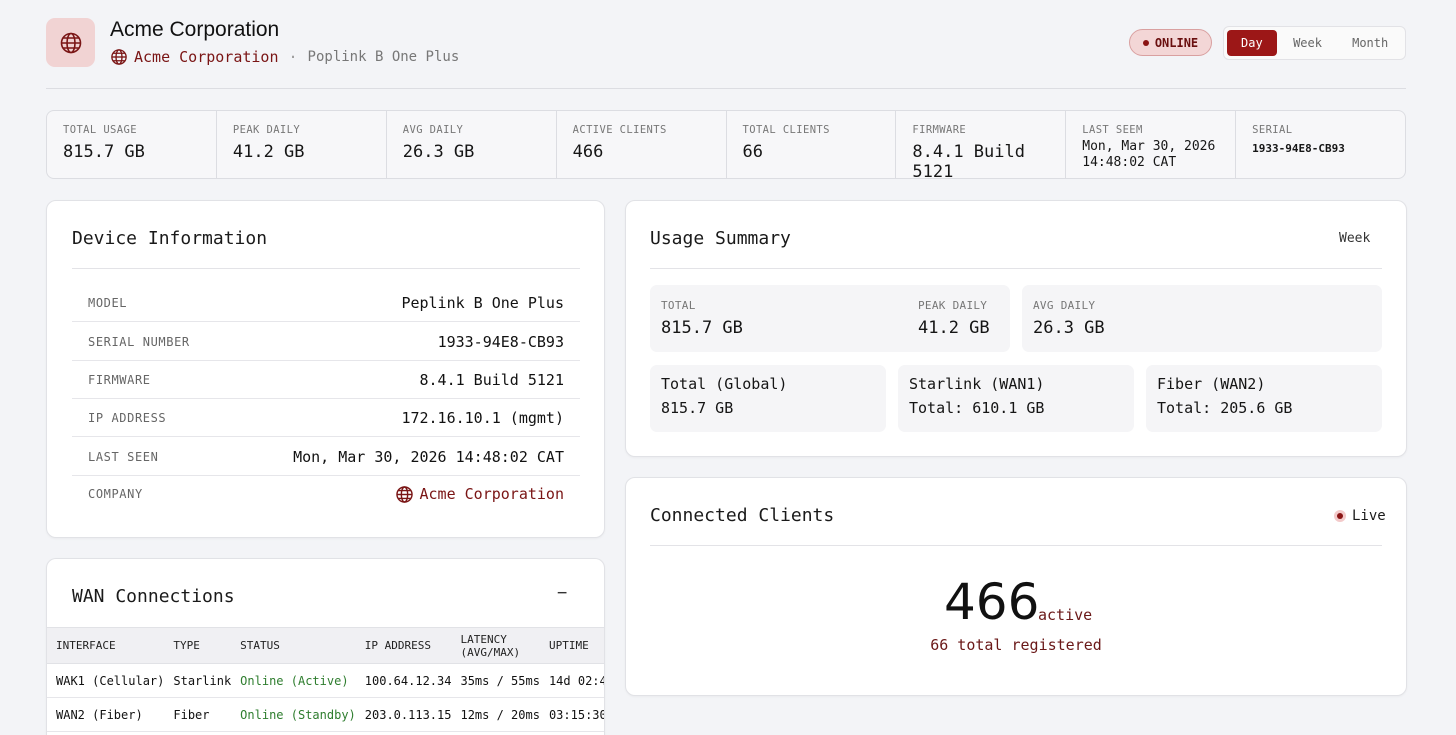 The width and height of the screenshot is (1456, 735). Describe the element at coordinates (106, 645) in the screenshot. I see `column-header: INTERFACE` at that location.